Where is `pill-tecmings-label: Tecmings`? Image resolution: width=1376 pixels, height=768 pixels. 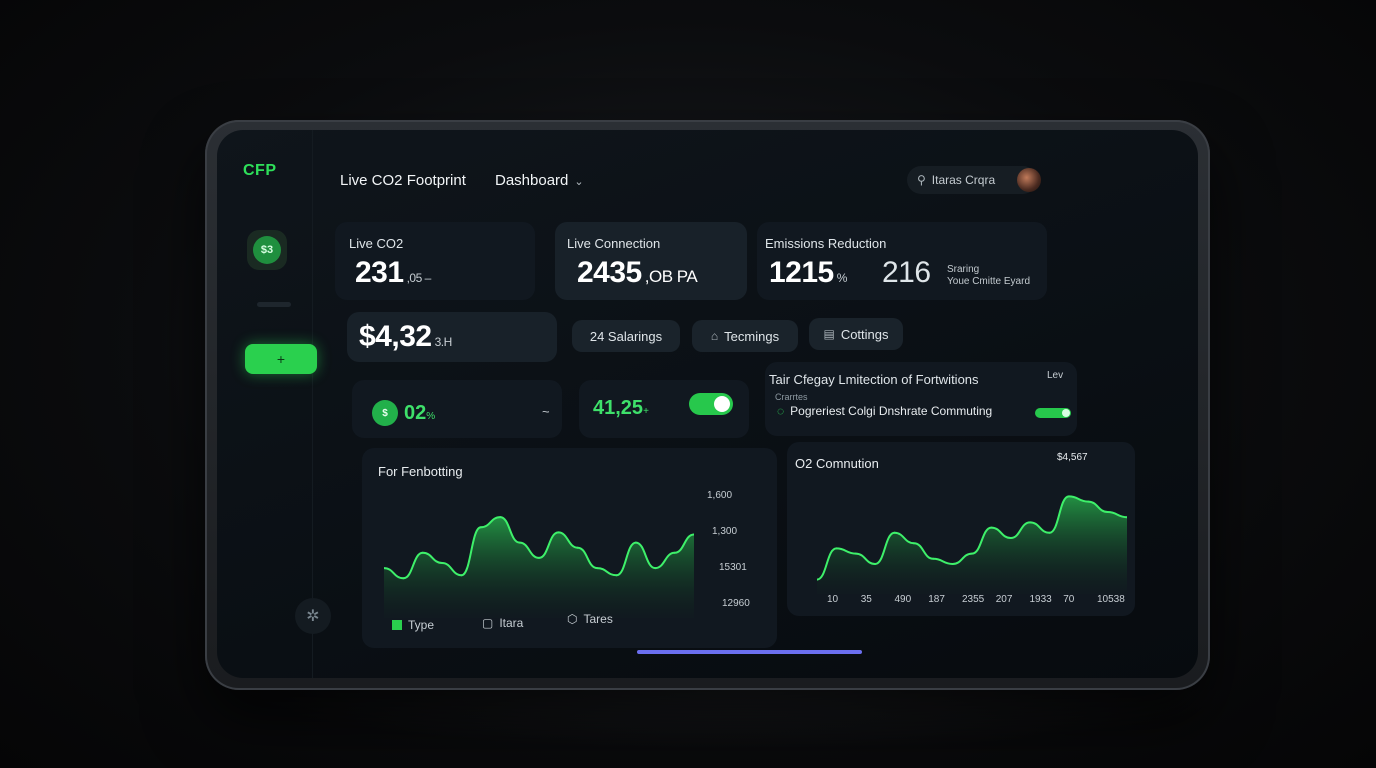 pill-tecmings-label: Tecmings is located at coordinates (752, 336).